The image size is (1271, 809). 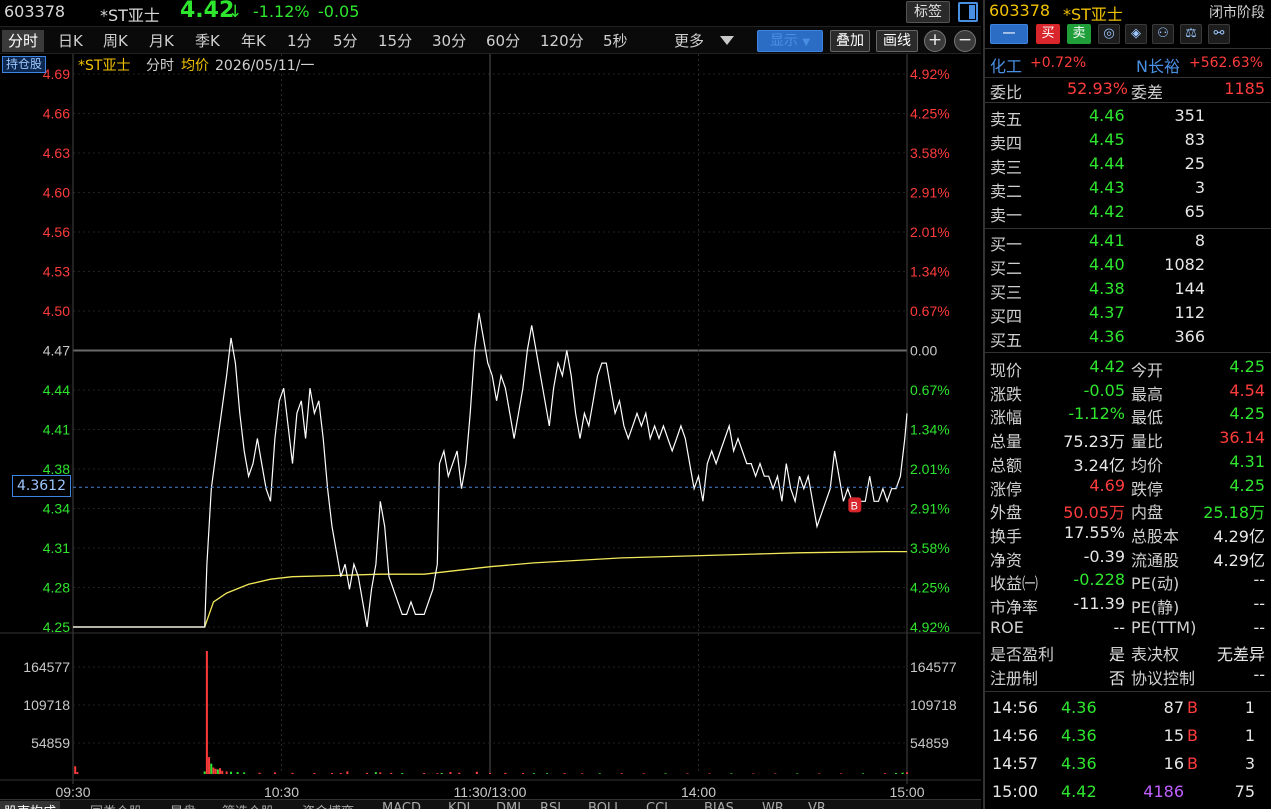 What do you see at coordinates (1009, 34) in the screenshot?
I see `collapse-button: 一` at bounding box center [1009, 34].